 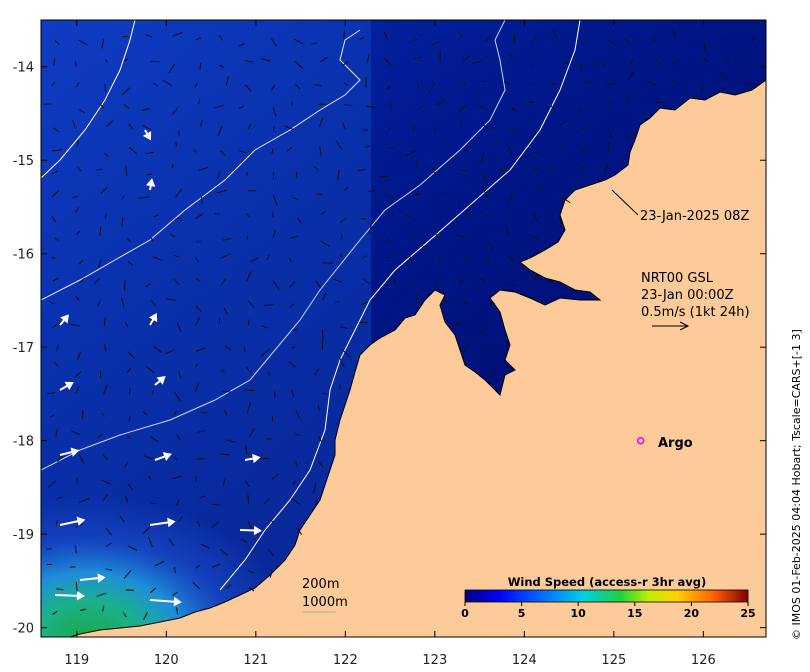 What do you see at coordinates (522, 613) in the screenshot?
I see `colorbar-tick-label: 5` at bounding box center [522, 613].